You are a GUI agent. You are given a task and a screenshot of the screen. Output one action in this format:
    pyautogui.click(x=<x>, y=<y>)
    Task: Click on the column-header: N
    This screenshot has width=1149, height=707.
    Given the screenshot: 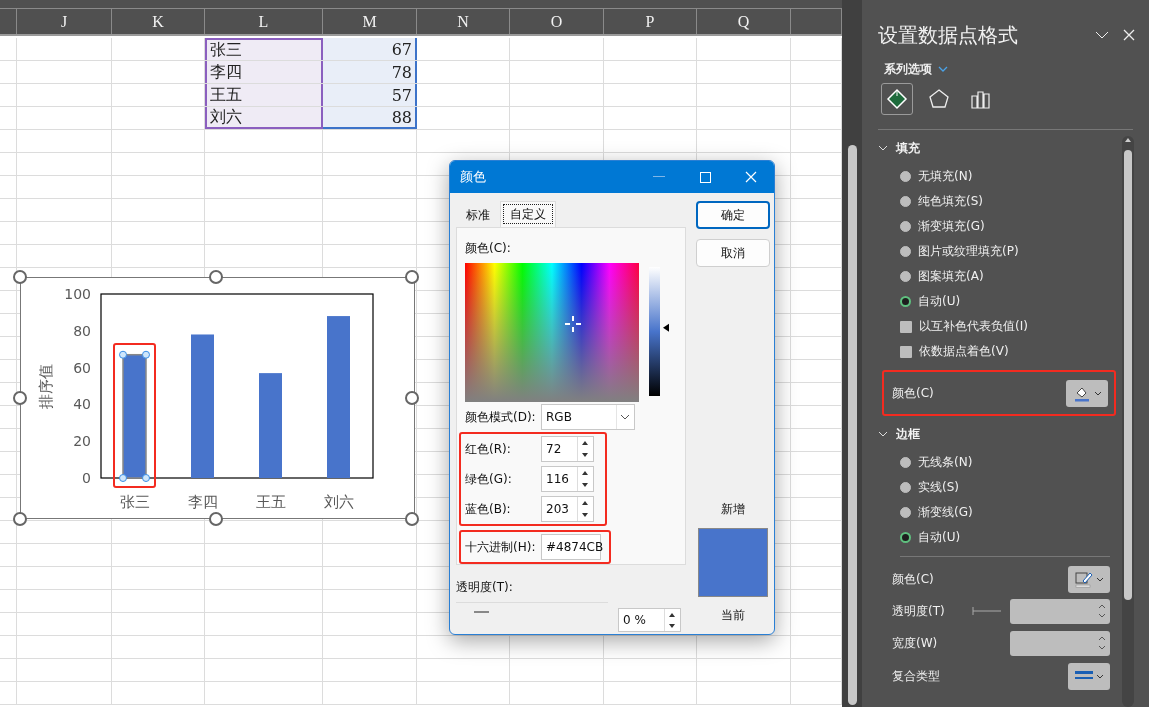 What is the action you would take?
    pyautogui.click(x=463, y=21)
    